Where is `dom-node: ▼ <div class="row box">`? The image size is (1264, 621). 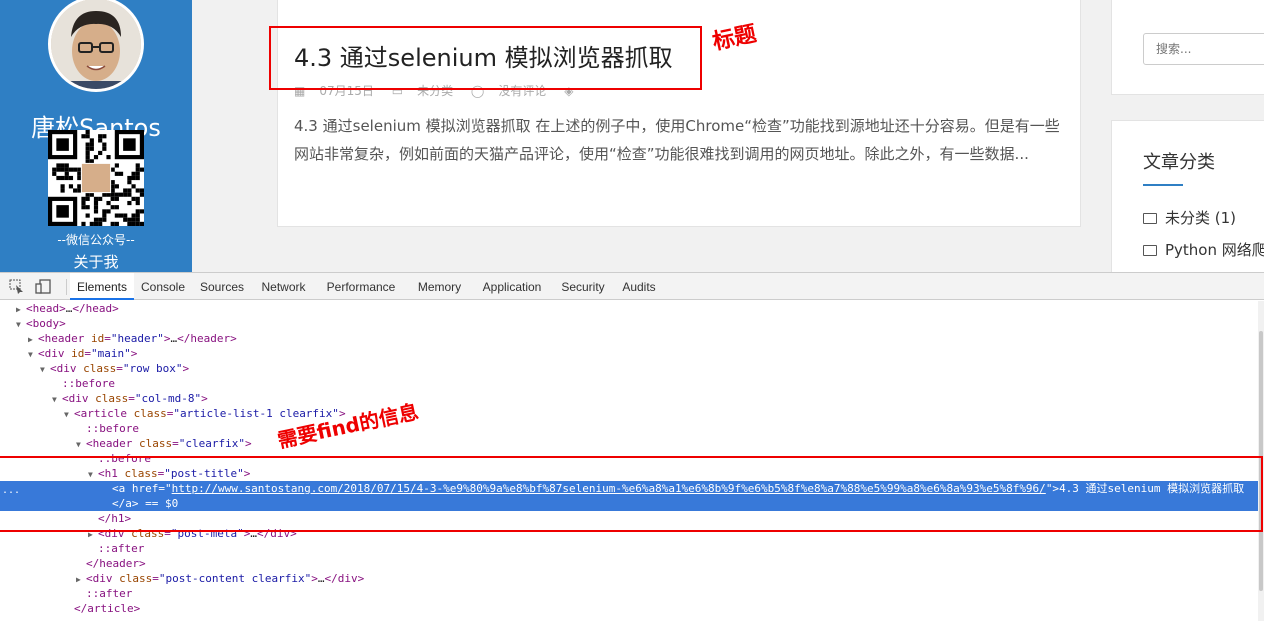 dom-node: ▼ <div class="row box"> is located at coordinates (629, 368).